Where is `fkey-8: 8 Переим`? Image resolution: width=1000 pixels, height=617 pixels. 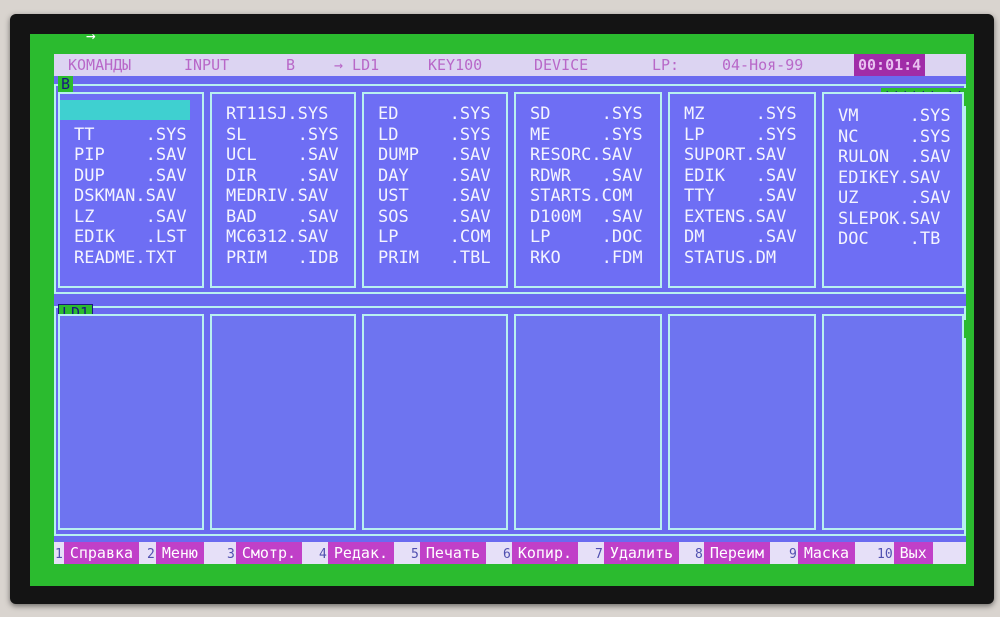 fkey-8: 8 Переим is located at coordinates (732, 553).